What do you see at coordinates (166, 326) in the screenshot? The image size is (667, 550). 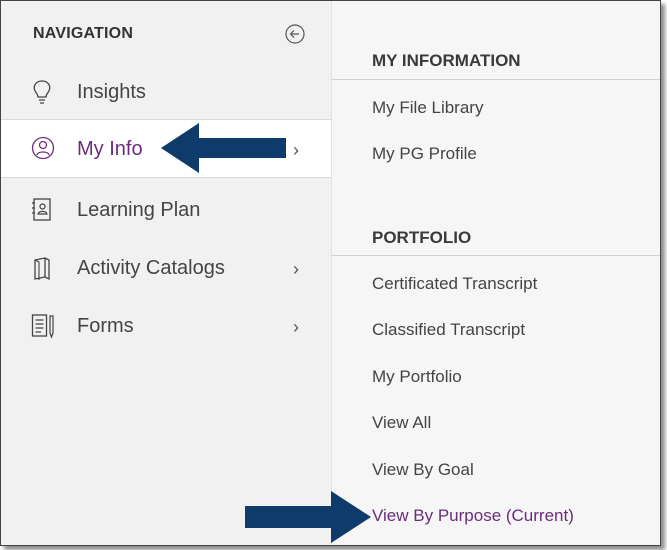 I see `nav-item-forms: Forms ›` at bounding box center [166, 326].